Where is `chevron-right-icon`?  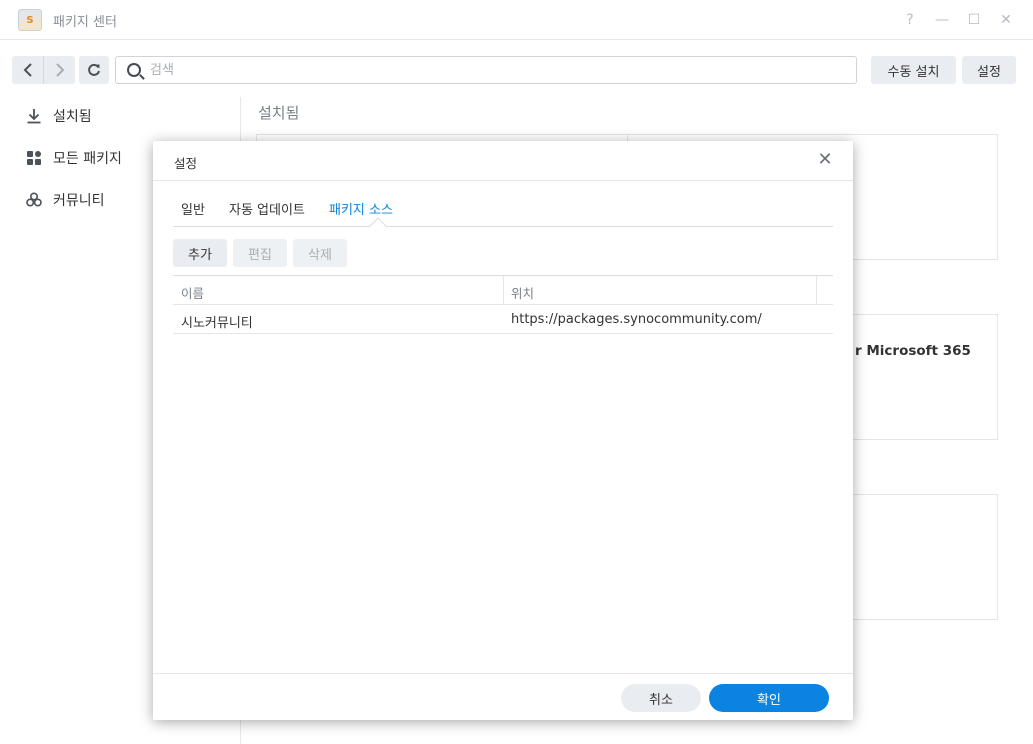 chevron-right-icon is located at coordinates (59, 70).